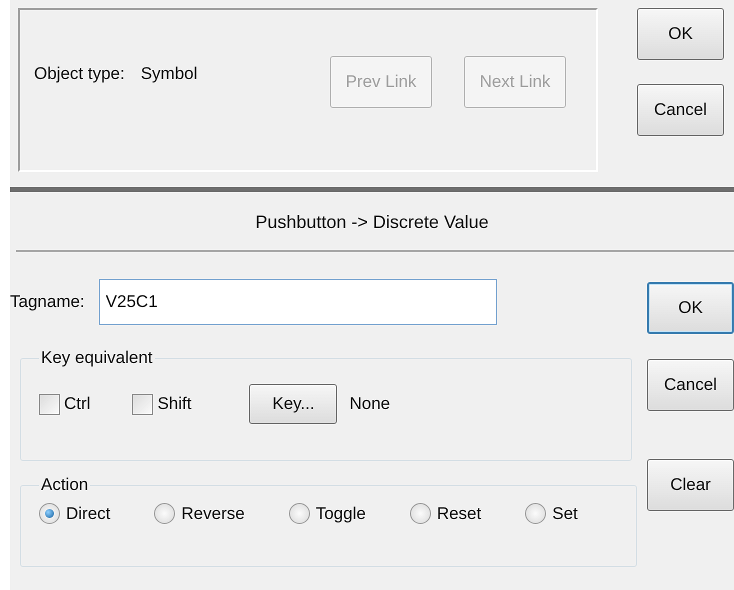  Describe the element at coordinates (341, 514) in the screenshot. I see `radio-label: Toggle` at that location.